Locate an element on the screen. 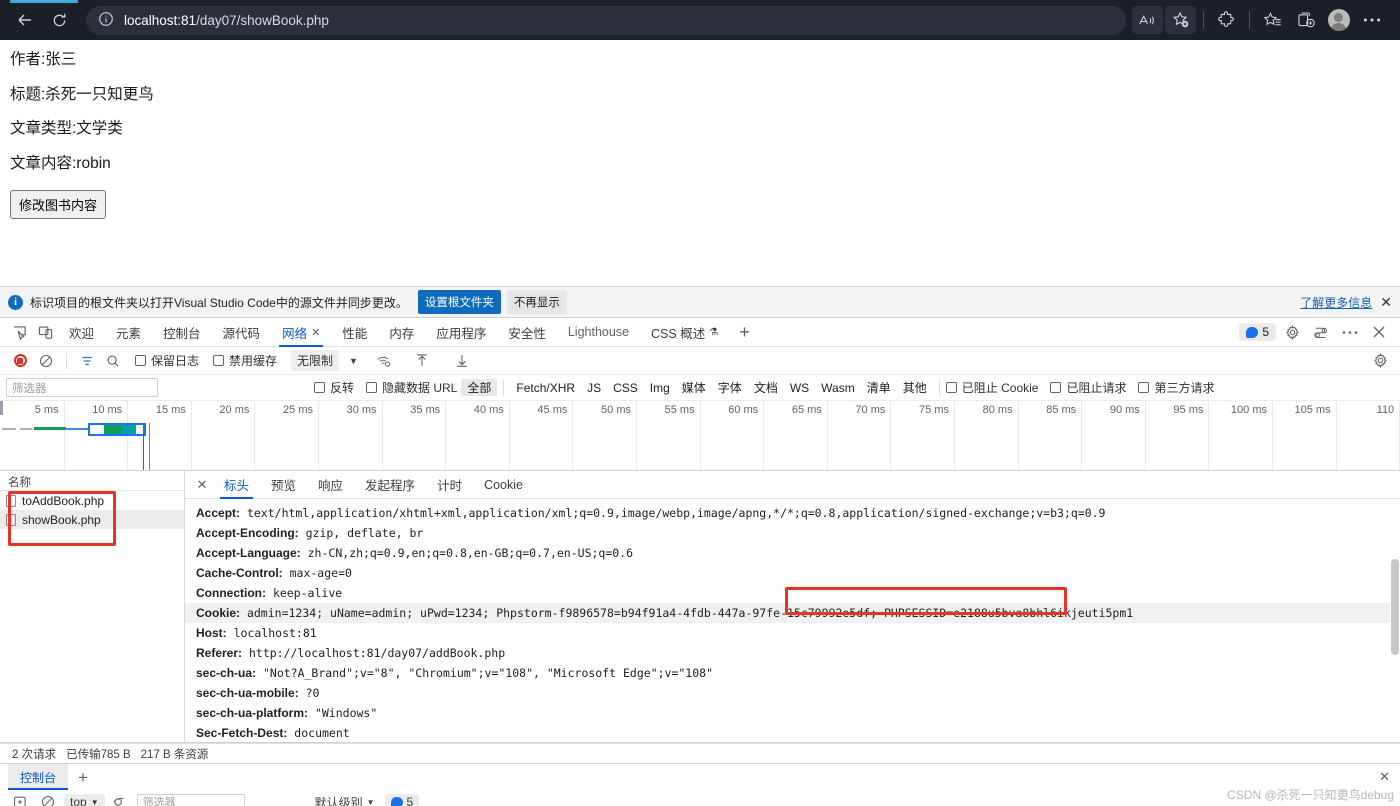 This screenshot has height=806, width=1400. headers-scrollbar is located at coordinates (1395, 620).